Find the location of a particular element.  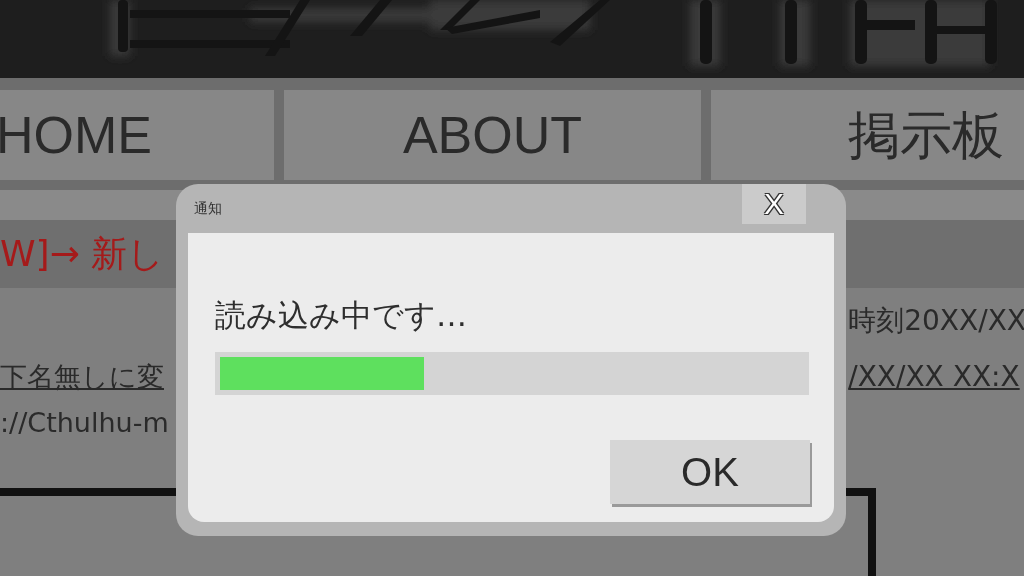

ok-button: OK is located at coordinates (710, 472).